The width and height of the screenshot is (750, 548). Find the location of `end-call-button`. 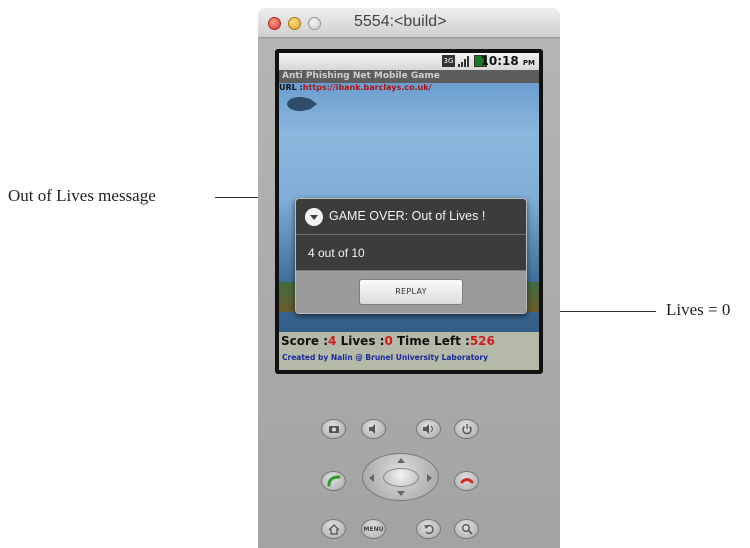

end-call-button is located at coordinates (466, 481).